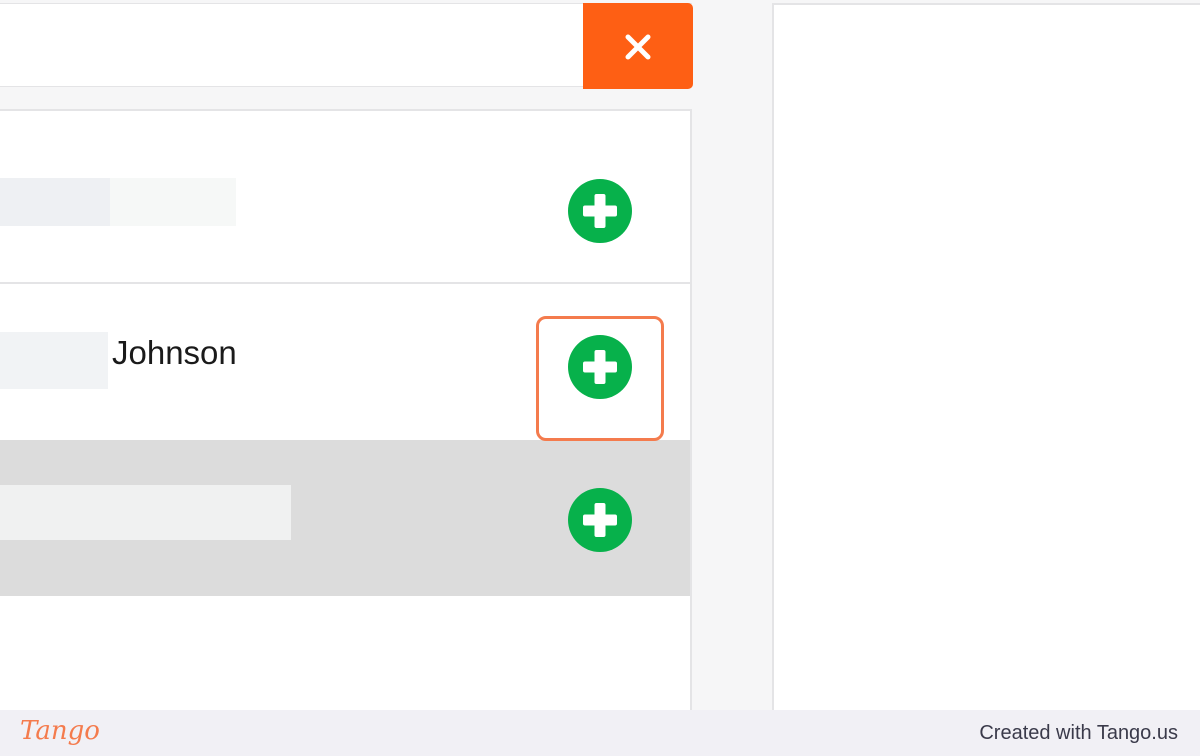  What do you see at coordinates (174, 352) in the screenshot?
I see `contact-name: Johnson` at bounding box center [174, 352].